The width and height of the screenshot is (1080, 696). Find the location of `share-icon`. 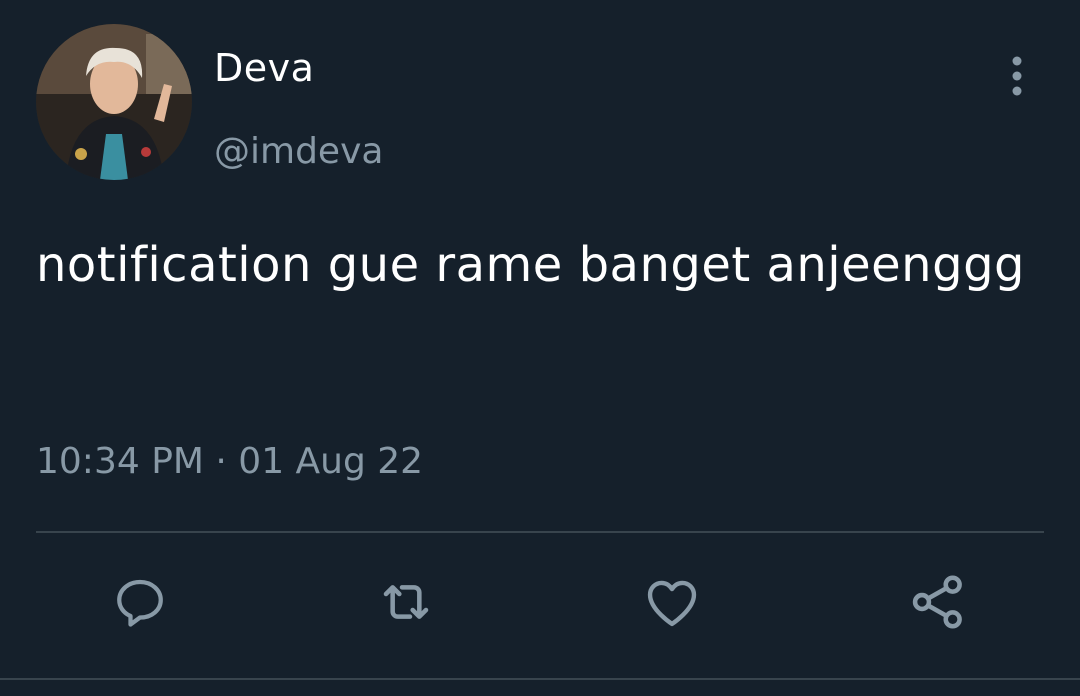

share-icon is located at coordinates (937, 602).